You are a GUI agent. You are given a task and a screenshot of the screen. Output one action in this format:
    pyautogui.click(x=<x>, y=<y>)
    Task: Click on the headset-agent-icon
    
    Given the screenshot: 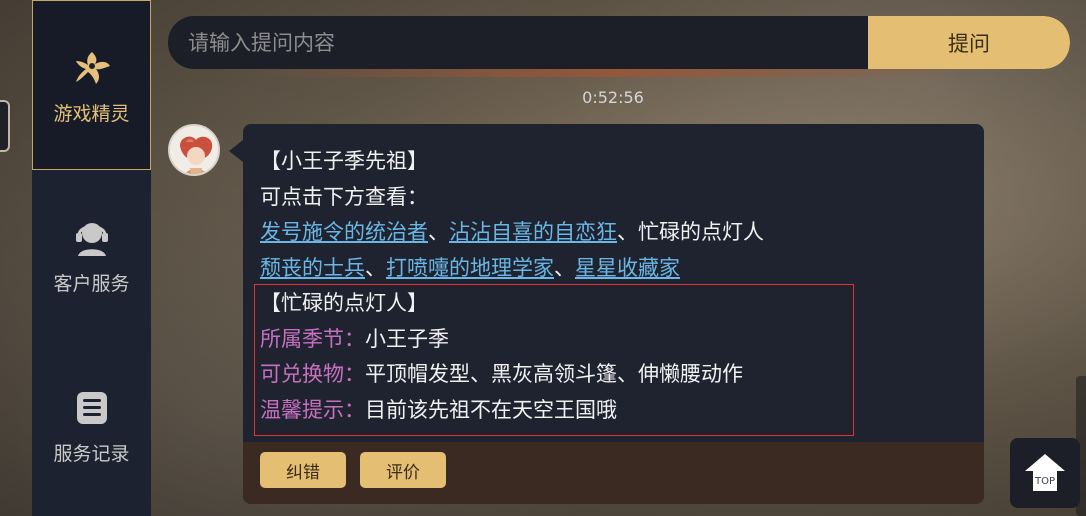 What is the action you would take?
    pyautogui.click(x=92, y=238)
    